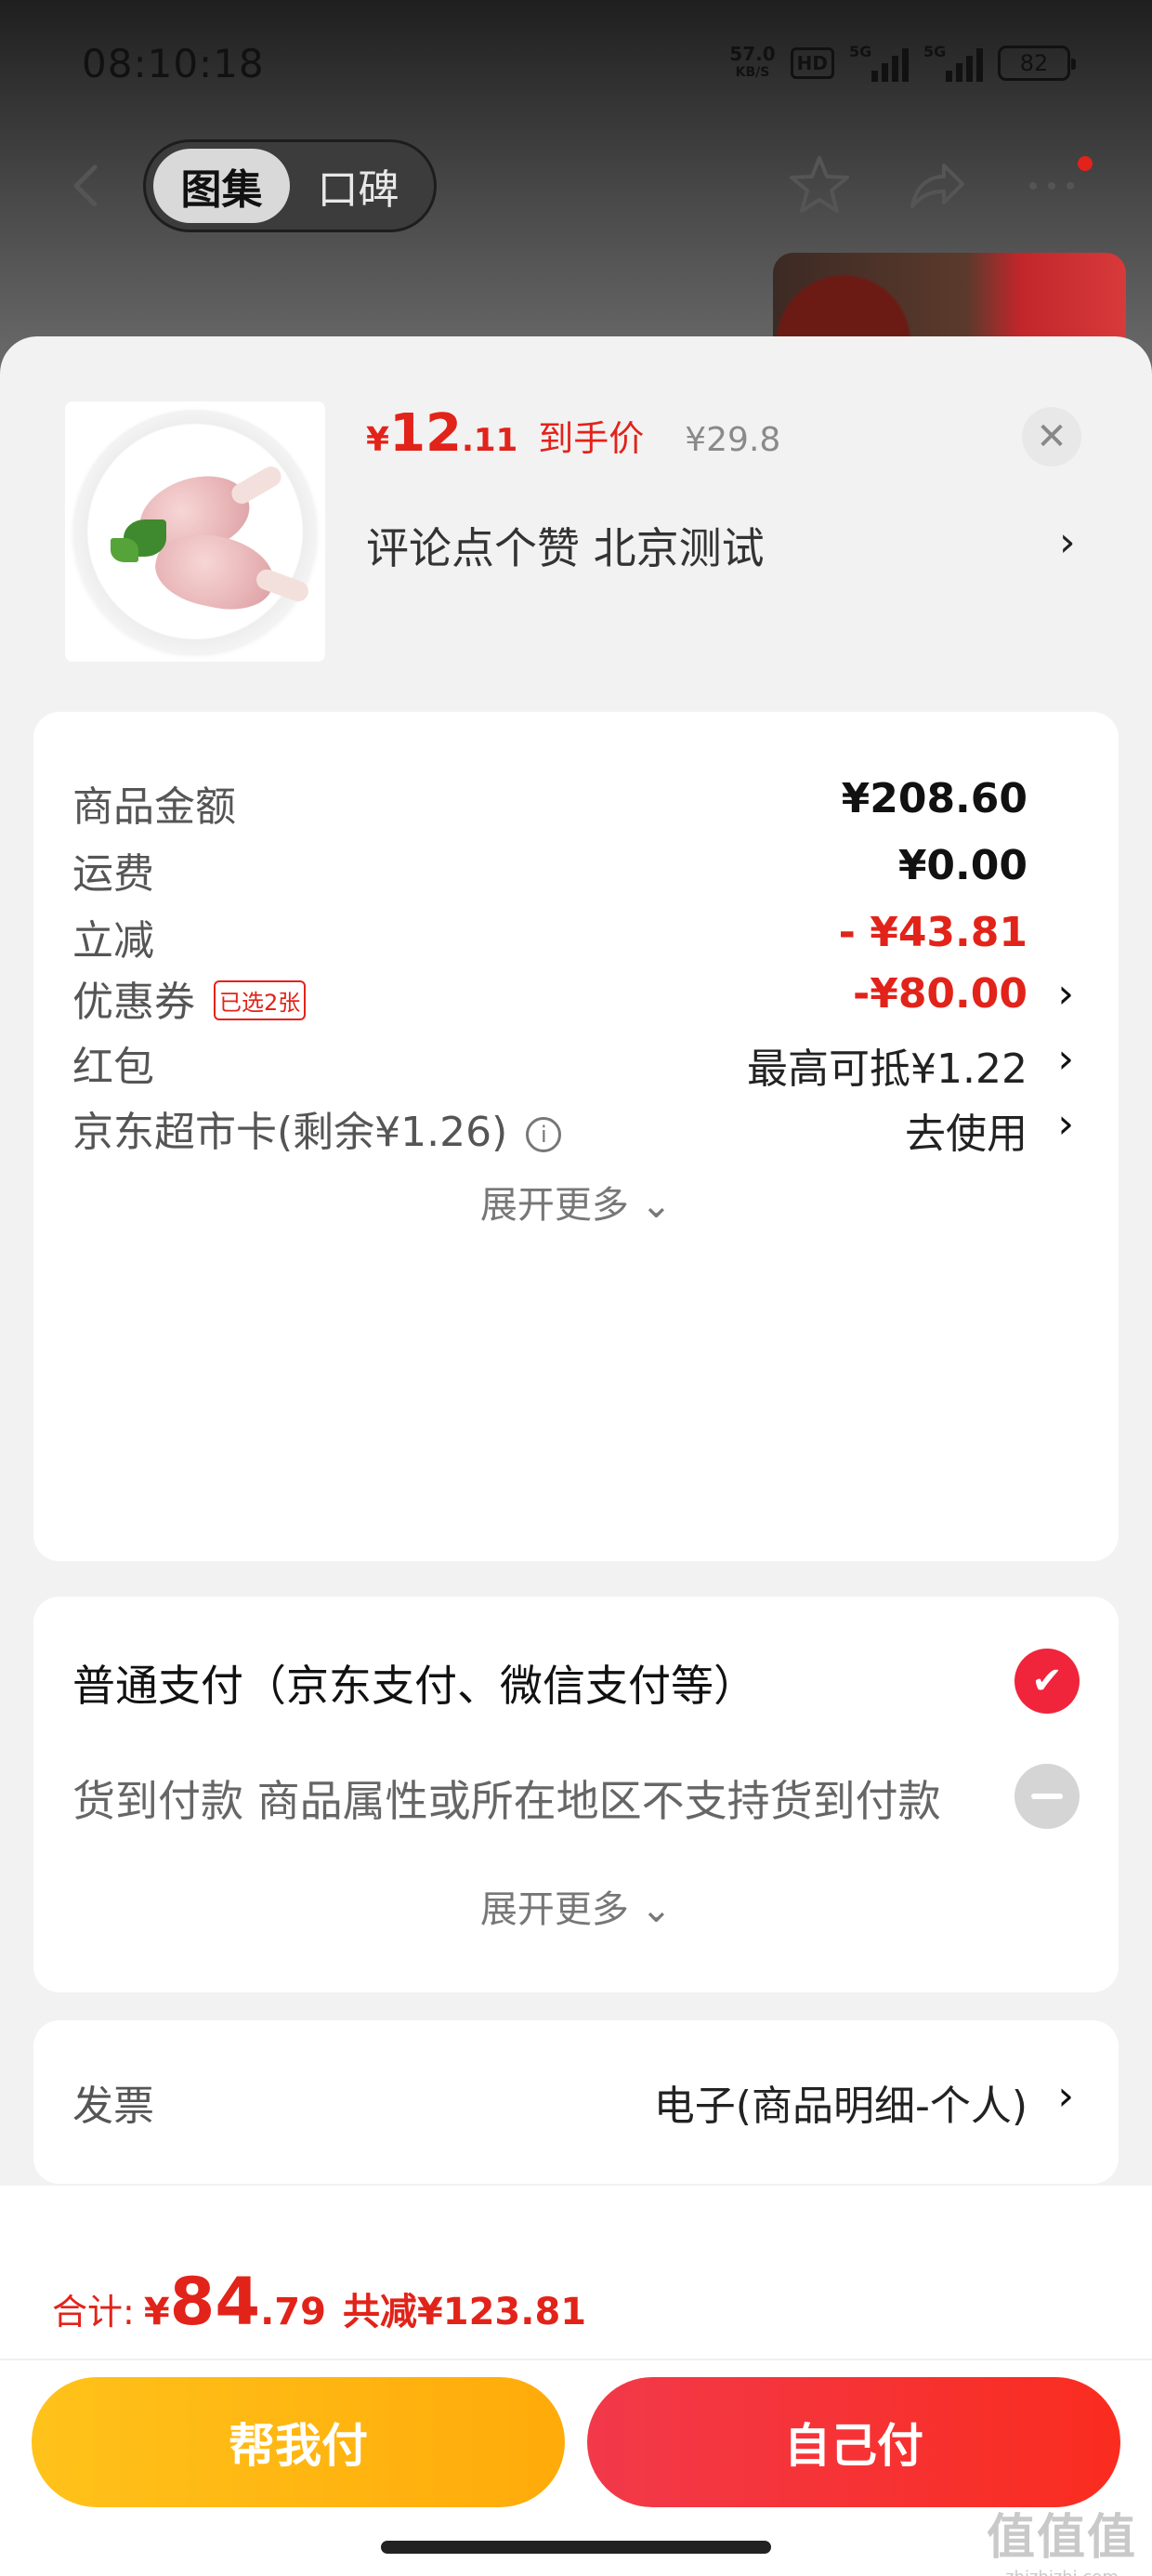 Image resolution: width=1152 pixels, height=2576 pixels. I want to click on row-shipping: 运费 ¥0.00, so click(576, 867).